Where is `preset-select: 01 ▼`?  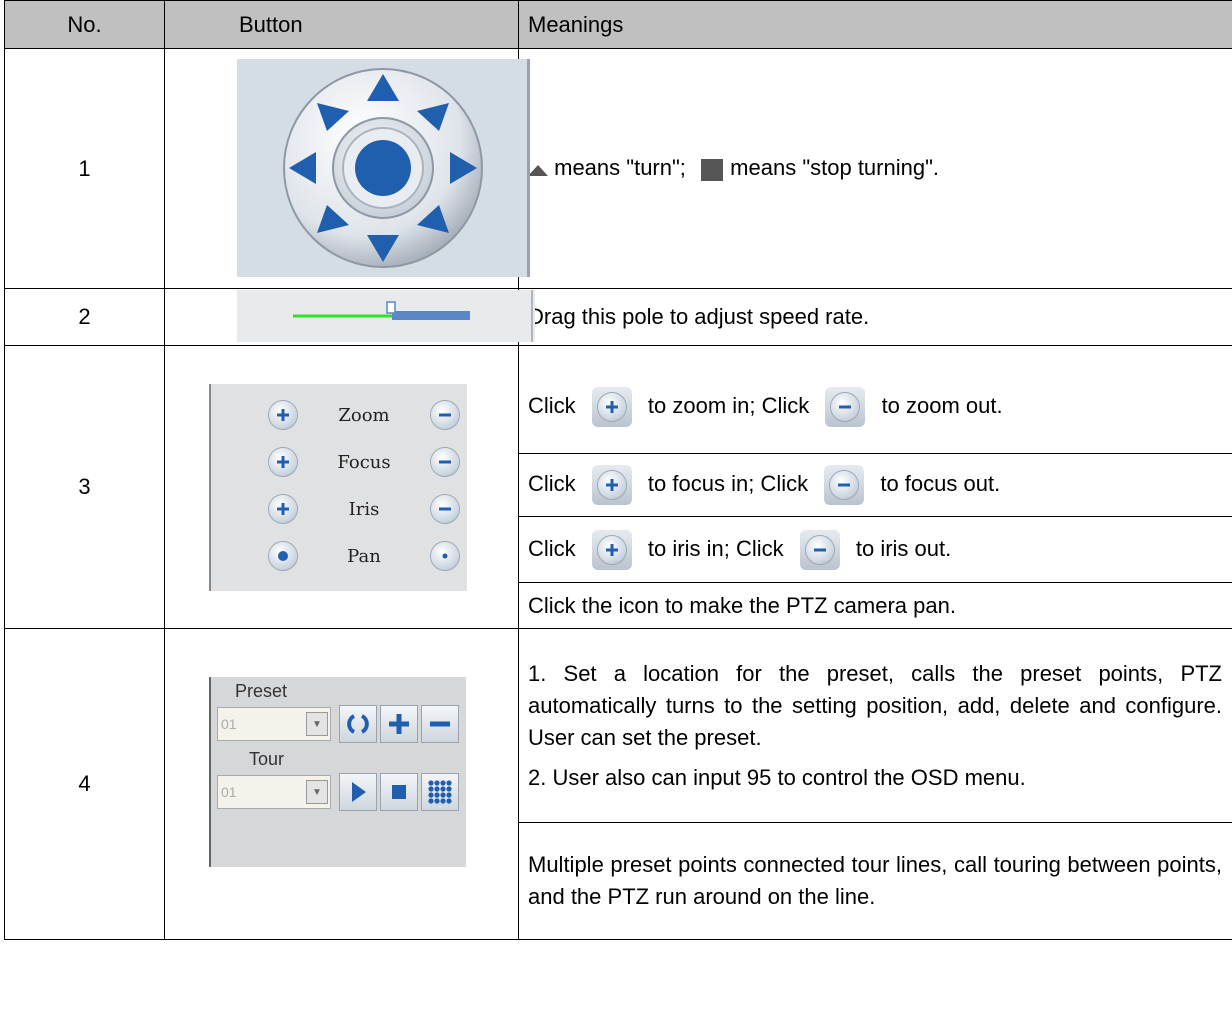
preset-select: 01 ▼ is located at coordinates (274, 724).